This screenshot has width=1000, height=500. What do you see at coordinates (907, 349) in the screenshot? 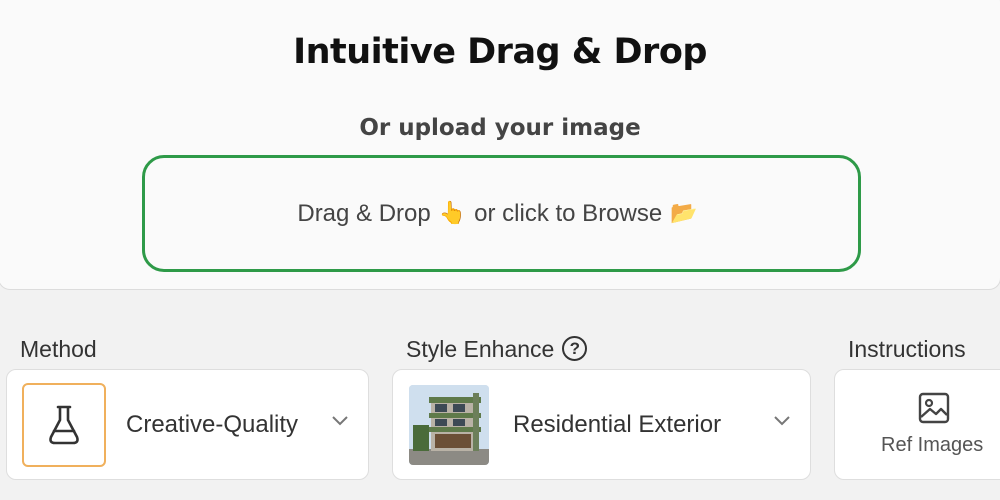
I see `instructions-label: Instructions` at bounding box center [907, 349].